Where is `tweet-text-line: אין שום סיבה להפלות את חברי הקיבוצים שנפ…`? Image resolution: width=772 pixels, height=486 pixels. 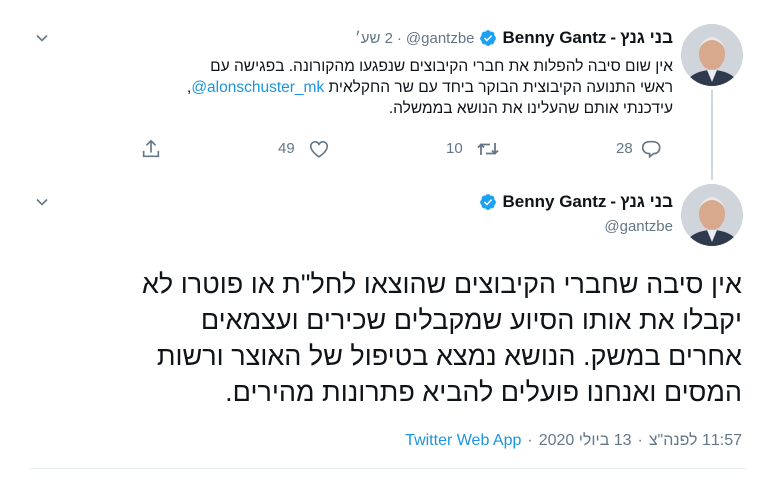 tweet-text-line: אין שום סיבה להפלות את חברי הקיבוצים שנפ… is located at coordinates (441, 66).